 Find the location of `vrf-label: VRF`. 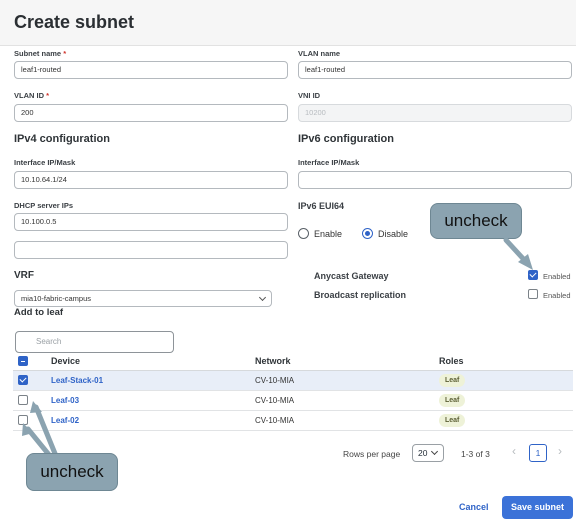

vrf-label: VRF is located at coordinates (24, 275).